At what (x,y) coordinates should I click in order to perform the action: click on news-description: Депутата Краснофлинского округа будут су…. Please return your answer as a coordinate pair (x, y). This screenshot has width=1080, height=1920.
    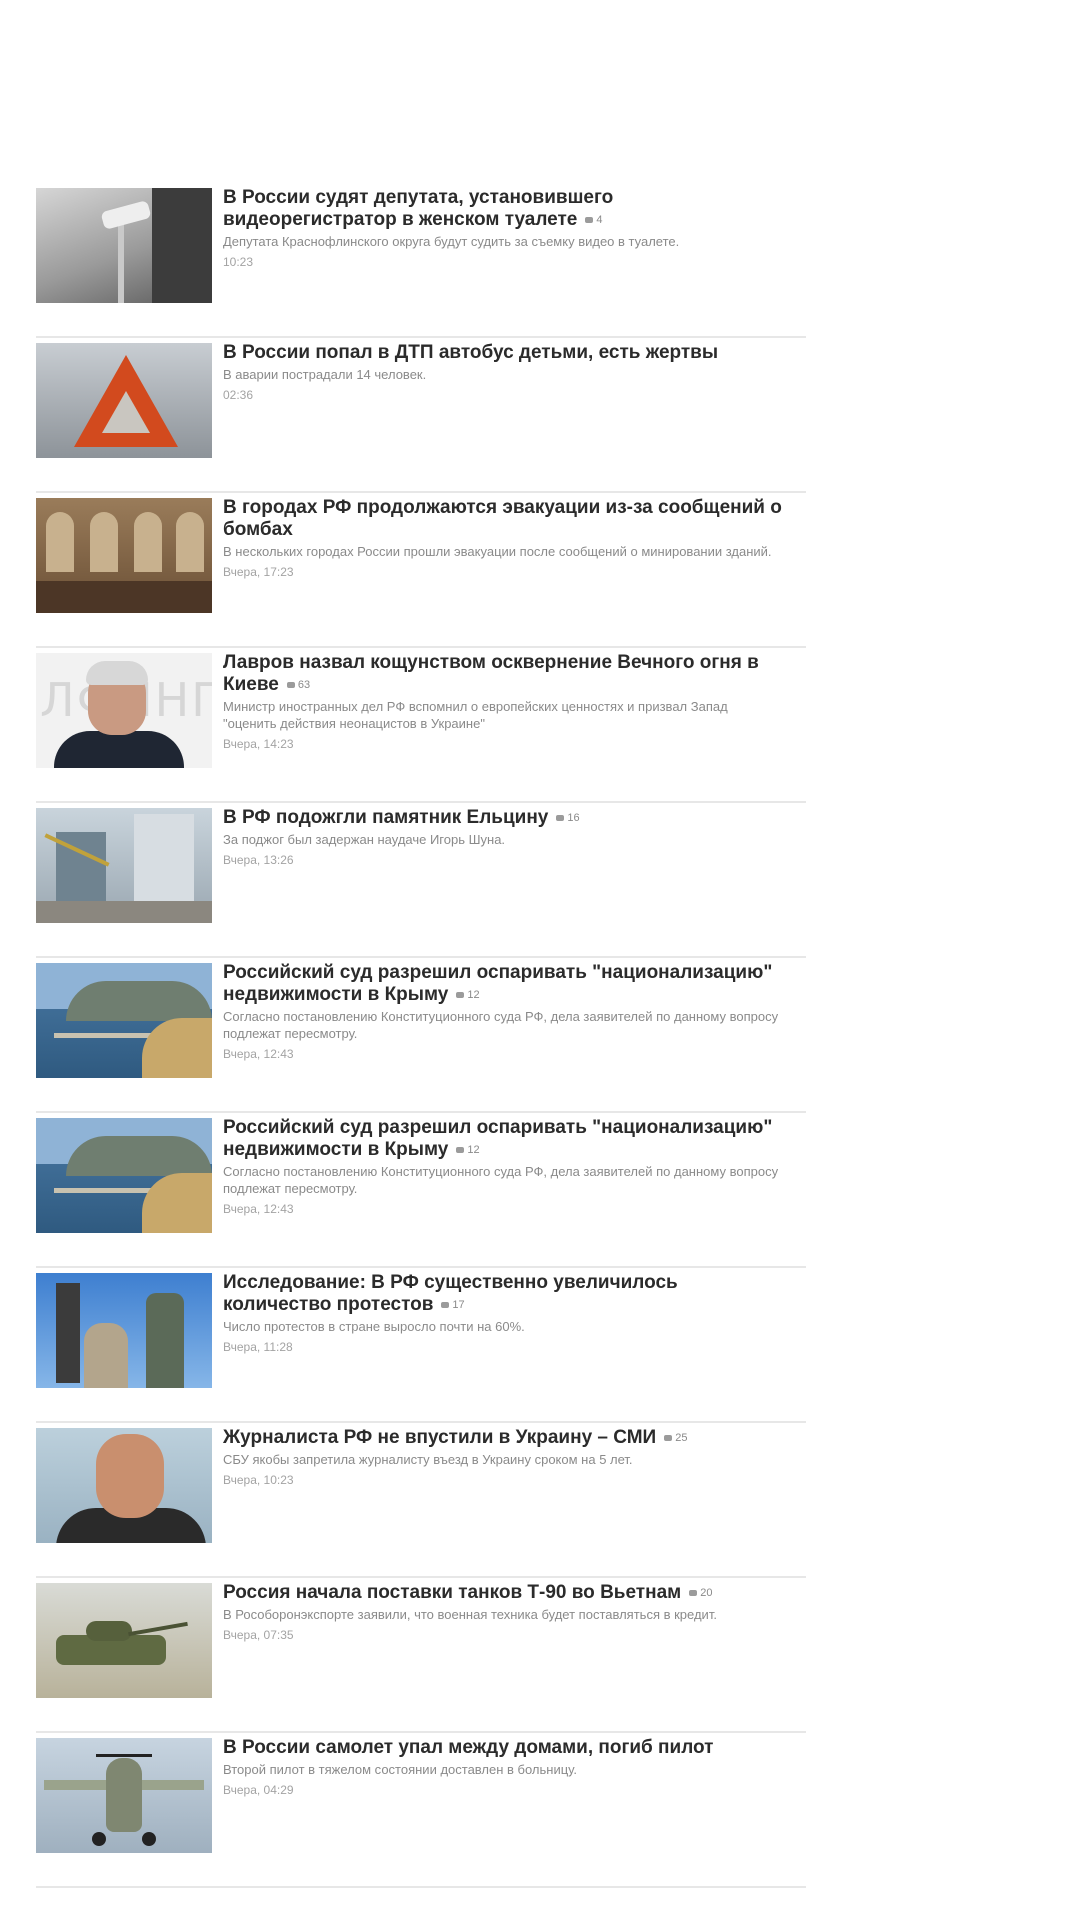
    Looking at the image, I should click on (451, 242).